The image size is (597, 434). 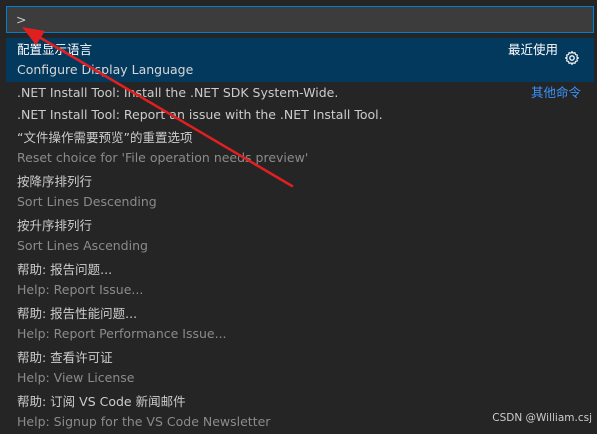 I want to click on command-title: 配置显示语言, so click(x=55, y=49).